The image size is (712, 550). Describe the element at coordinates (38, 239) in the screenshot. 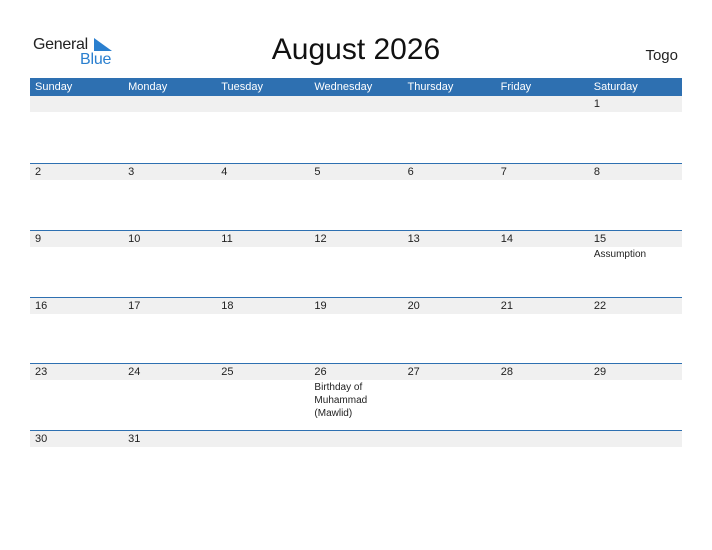

I see `day-number: 9` at that location.